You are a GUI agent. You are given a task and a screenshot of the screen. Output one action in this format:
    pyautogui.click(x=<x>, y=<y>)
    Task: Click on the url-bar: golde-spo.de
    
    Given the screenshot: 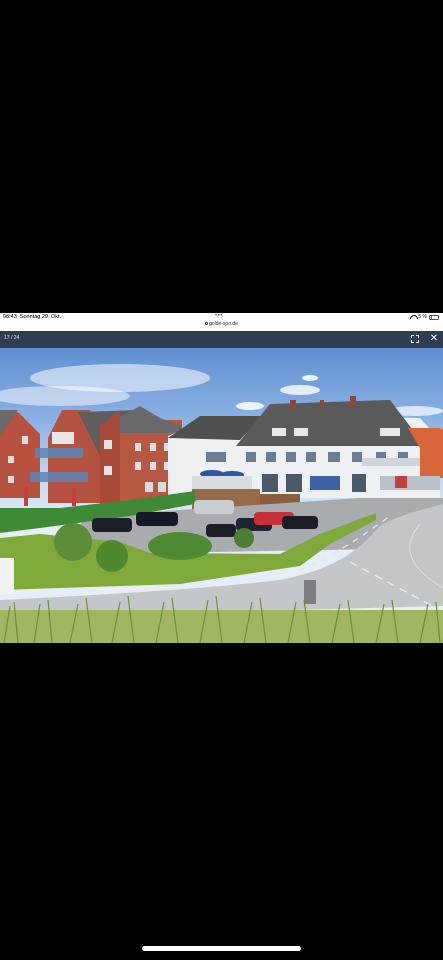 What is the action you would take?
    pyautogui.click(x=221, y=324)
    